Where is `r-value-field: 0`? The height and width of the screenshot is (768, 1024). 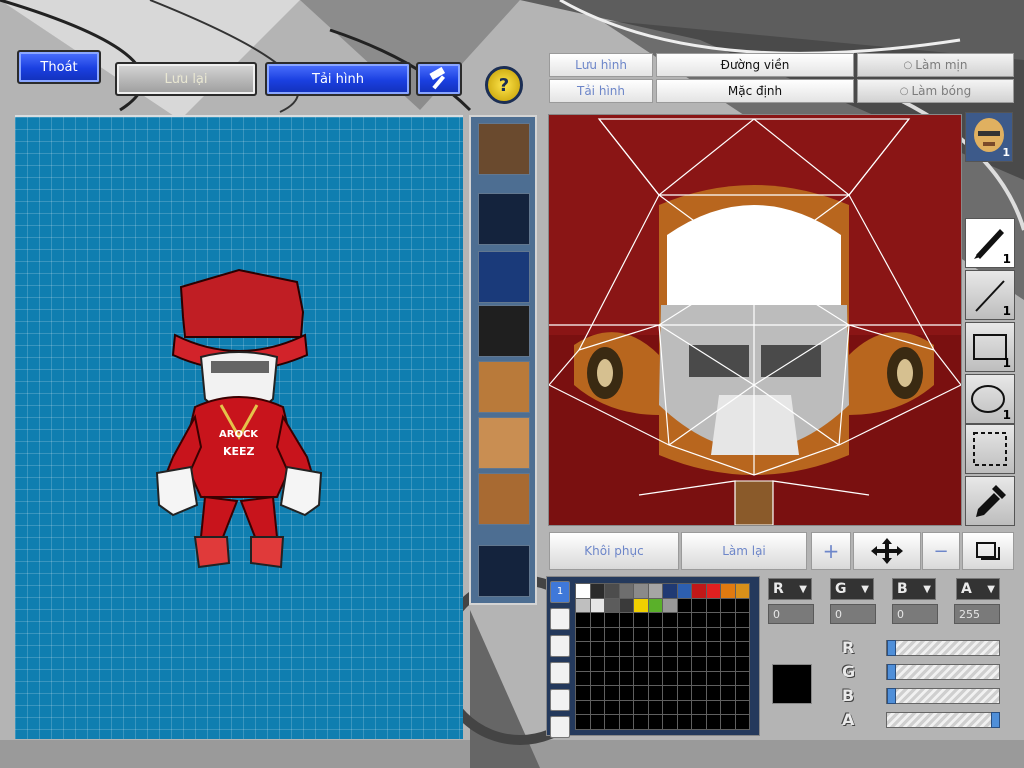 r-value-field: 0 is located at coordinates (791, 614).